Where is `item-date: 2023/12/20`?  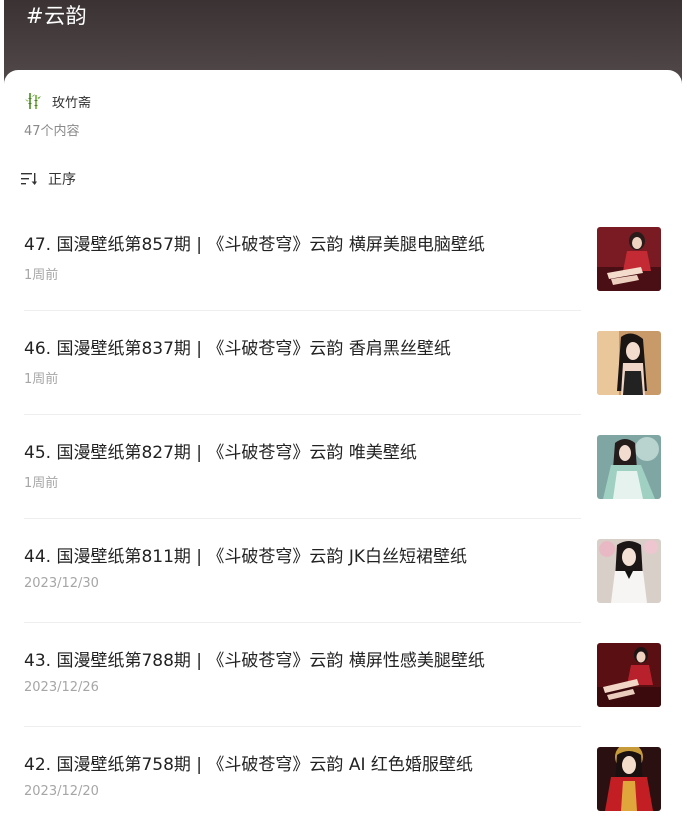 item-date: 2023/12/20 is located at coordinates (61, 791).